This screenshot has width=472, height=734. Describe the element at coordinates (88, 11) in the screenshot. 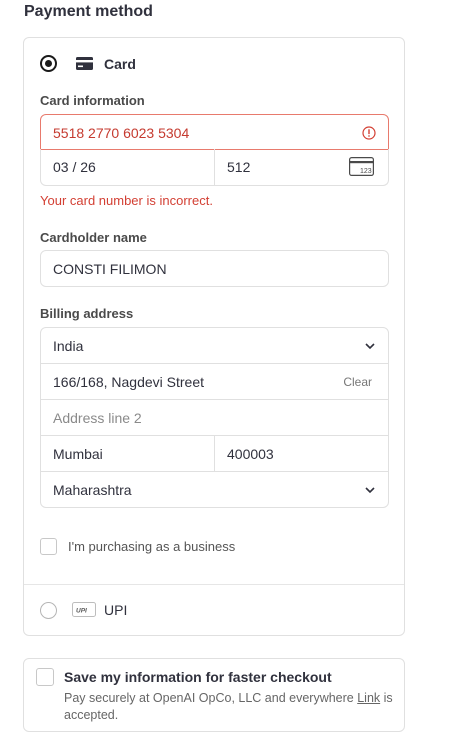

I see `page-title: Payment method` at that location.